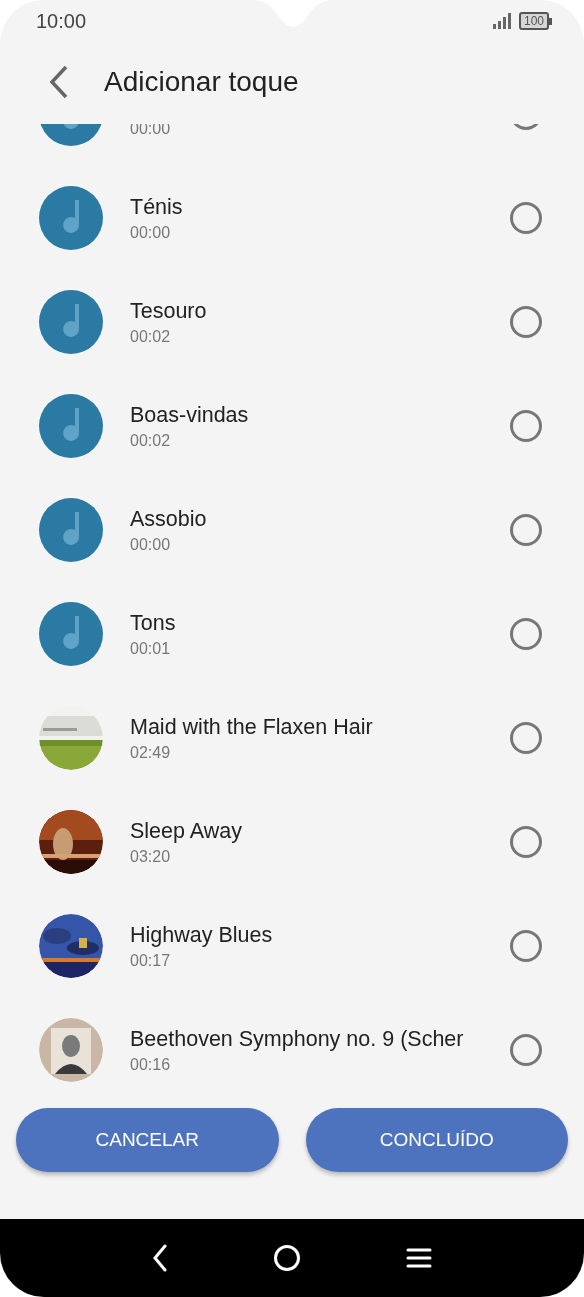 This screenshot has width=584, height=1297. I want to click on status-time: 10:00, so click(61, 21).